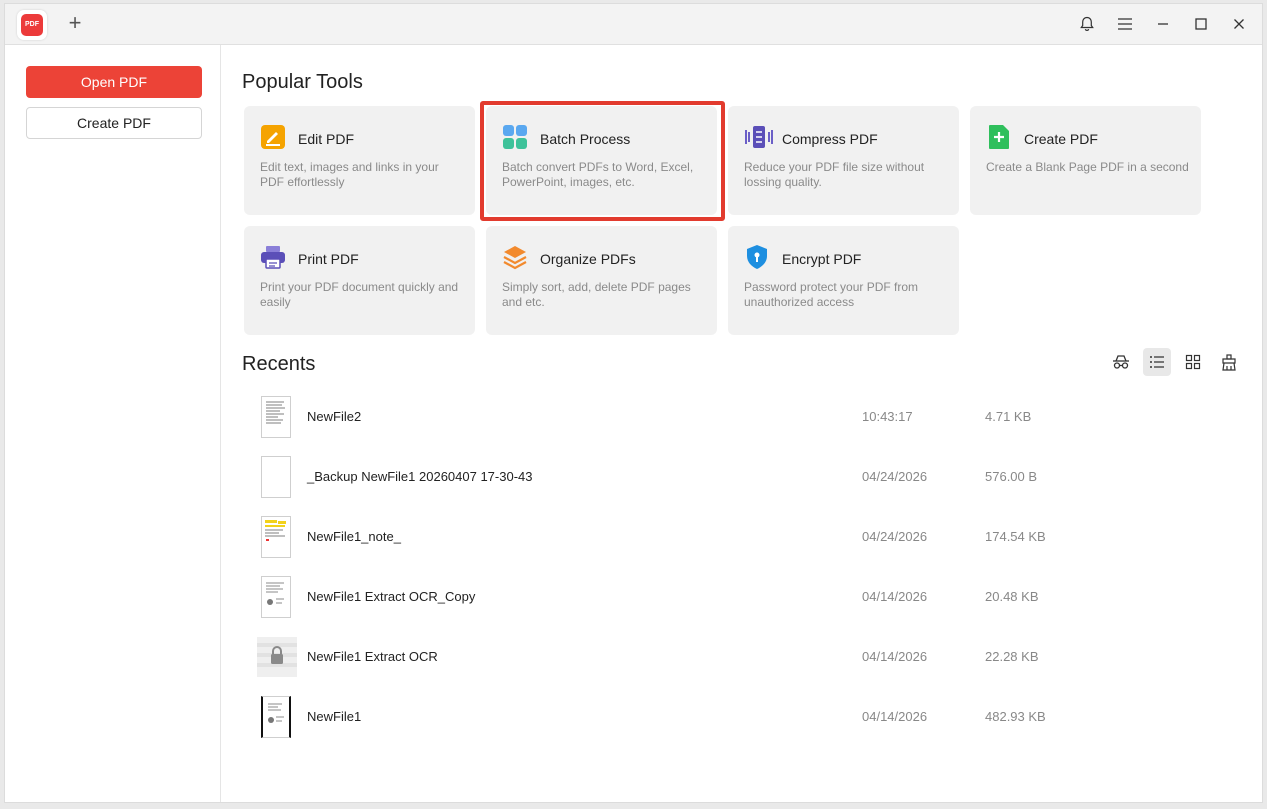 This screenshot has width=1267, height=809. I want to click on file-date: 10:43:17, so click(887, 416).